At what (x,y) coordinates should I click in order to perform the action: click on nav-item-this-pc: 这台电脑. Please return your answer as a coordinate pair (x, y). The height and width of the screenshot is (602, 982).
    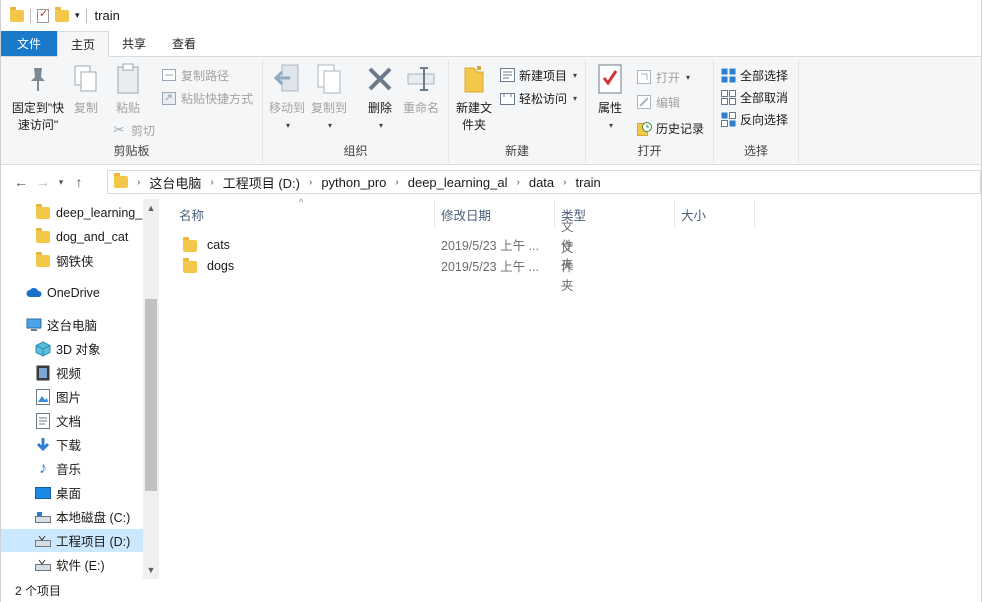
    Looking at the image, I should click on (72, 324).